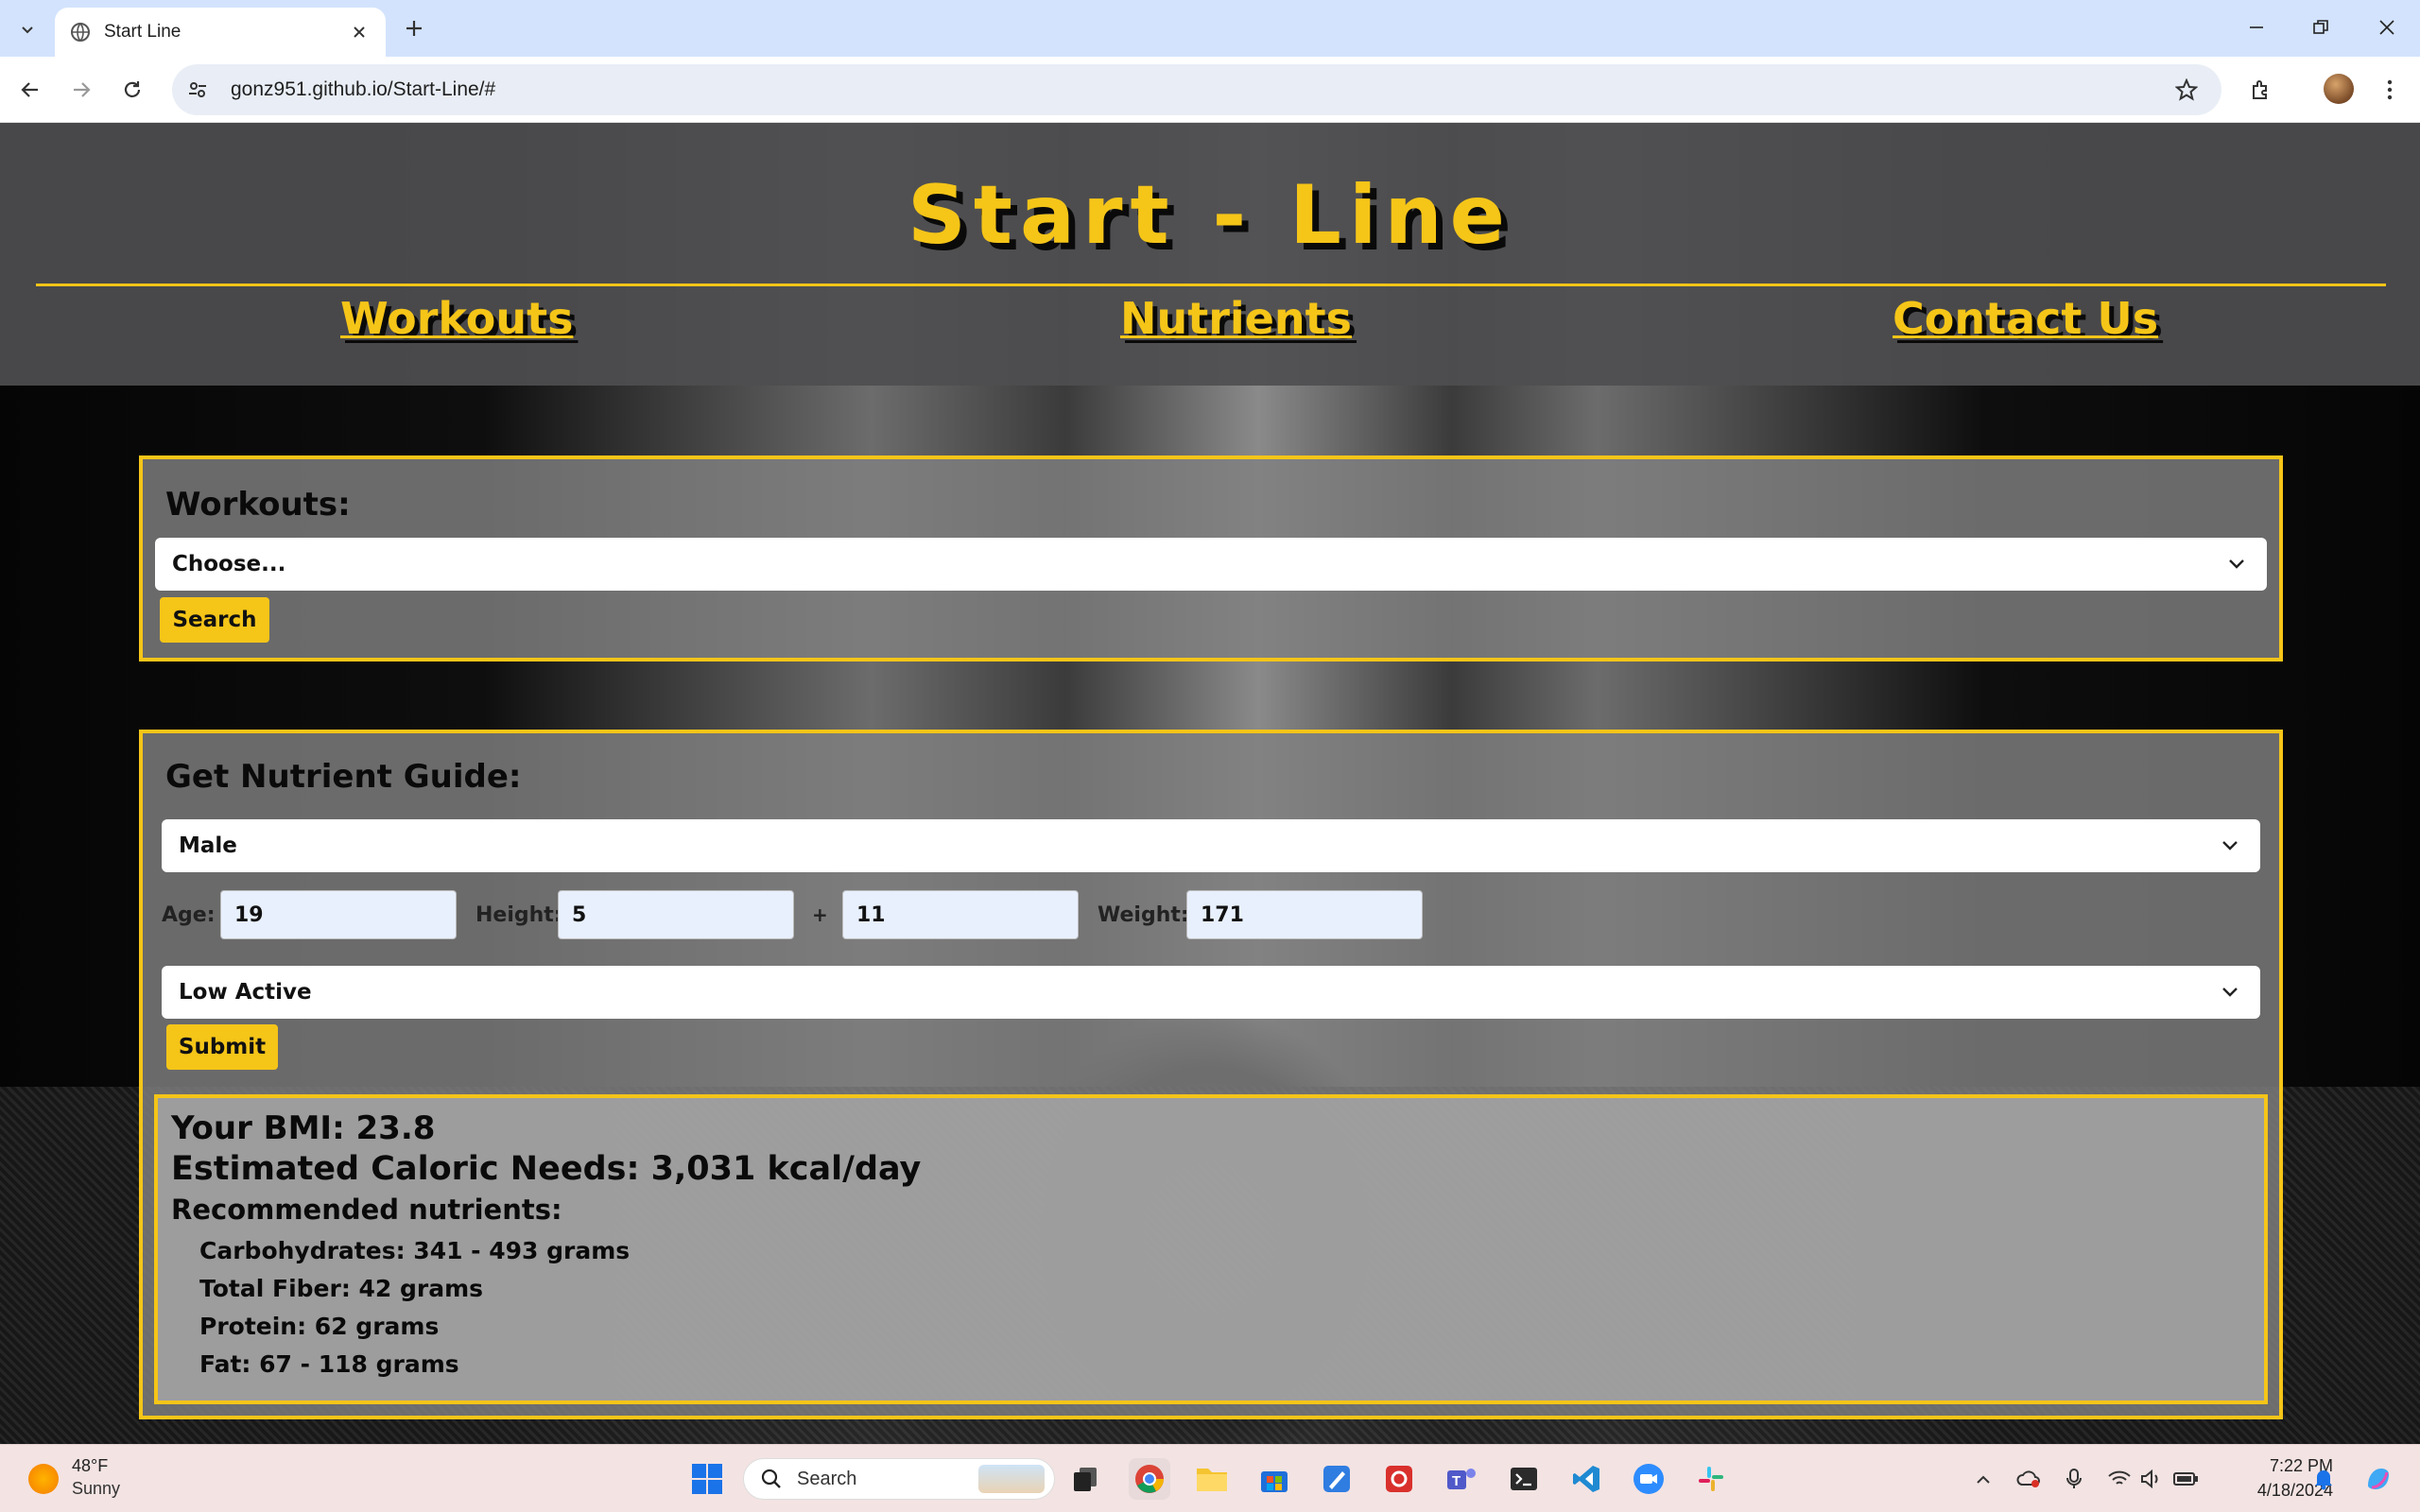 Image resolution: width=2420 pixels, height=1512 pixels. Describe the element at coordinates (30, 90) in the screenshot. I see `back-arrow-icon` at that location.